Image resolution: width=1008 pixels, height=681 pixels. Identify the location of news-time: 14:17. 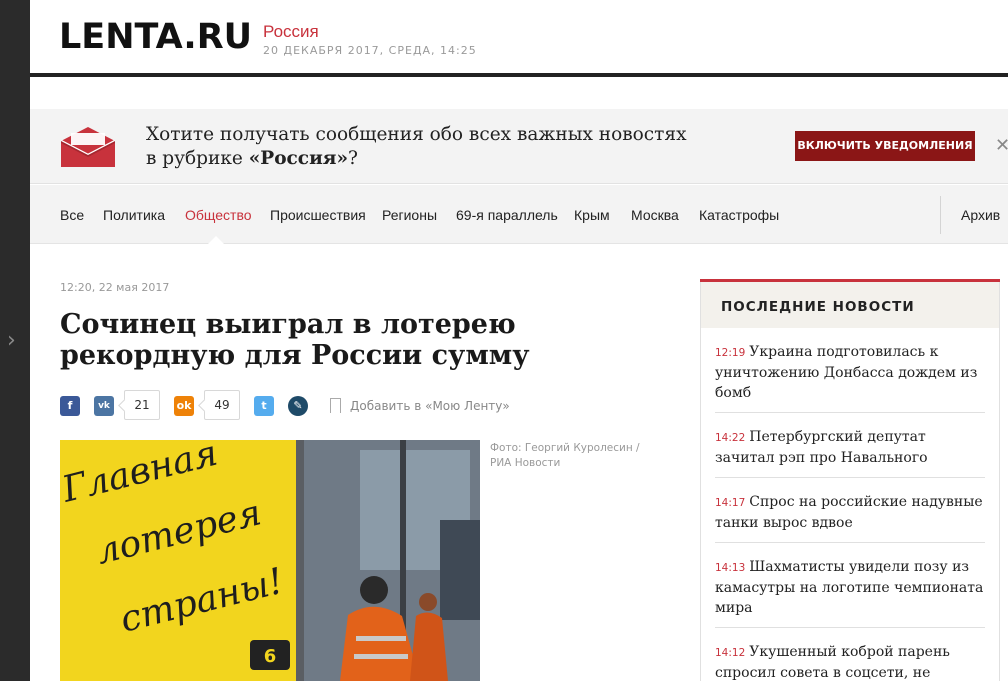
(730, 503).